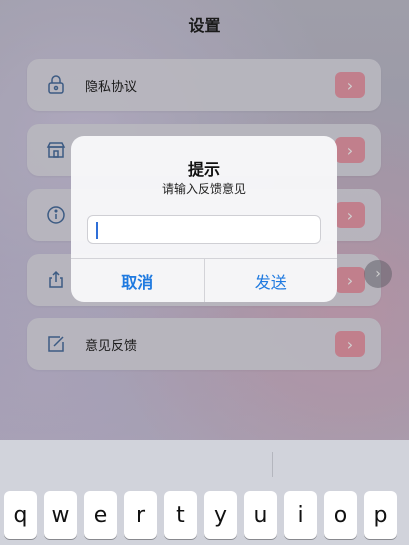  Describe the element at coordinates (20, 515) in the screenshot. I see `key-q: q` at that location.